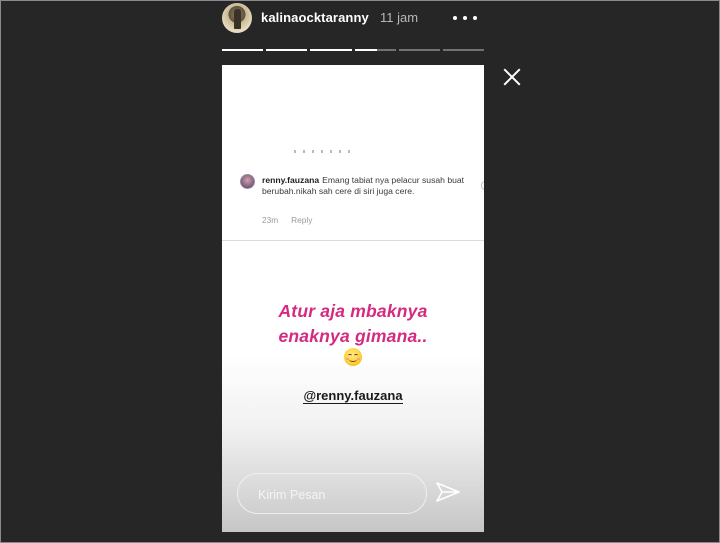  I want to click on post-time: 11 jam, so click(399, 17).